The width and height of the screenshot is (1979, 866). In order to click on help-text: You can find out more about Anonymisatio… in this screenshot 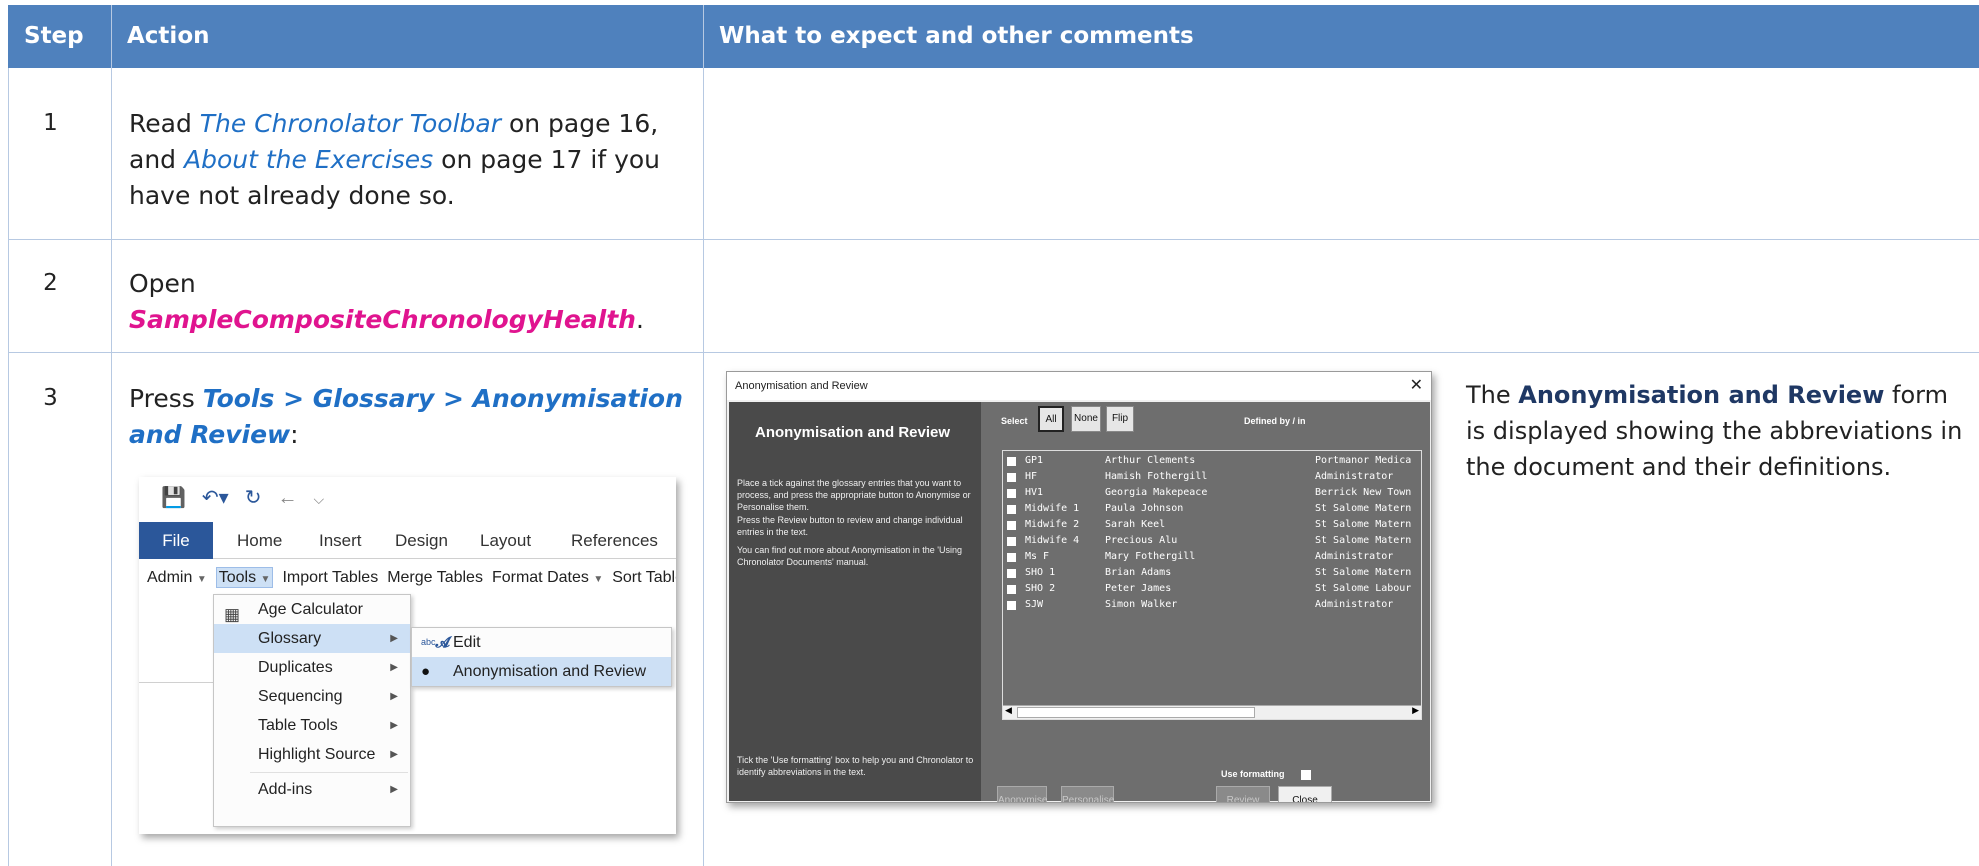, I will do `click(850, 556)`.